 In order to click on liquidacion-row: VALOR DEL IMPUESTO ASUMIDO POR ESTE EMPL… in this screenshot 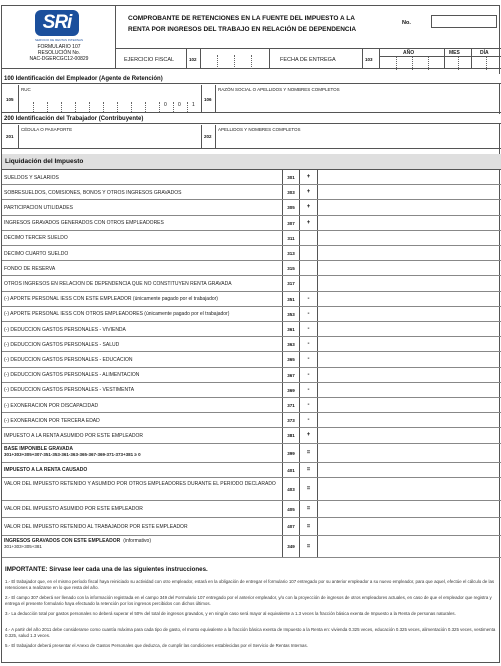, I will do `click(251, 509)`.